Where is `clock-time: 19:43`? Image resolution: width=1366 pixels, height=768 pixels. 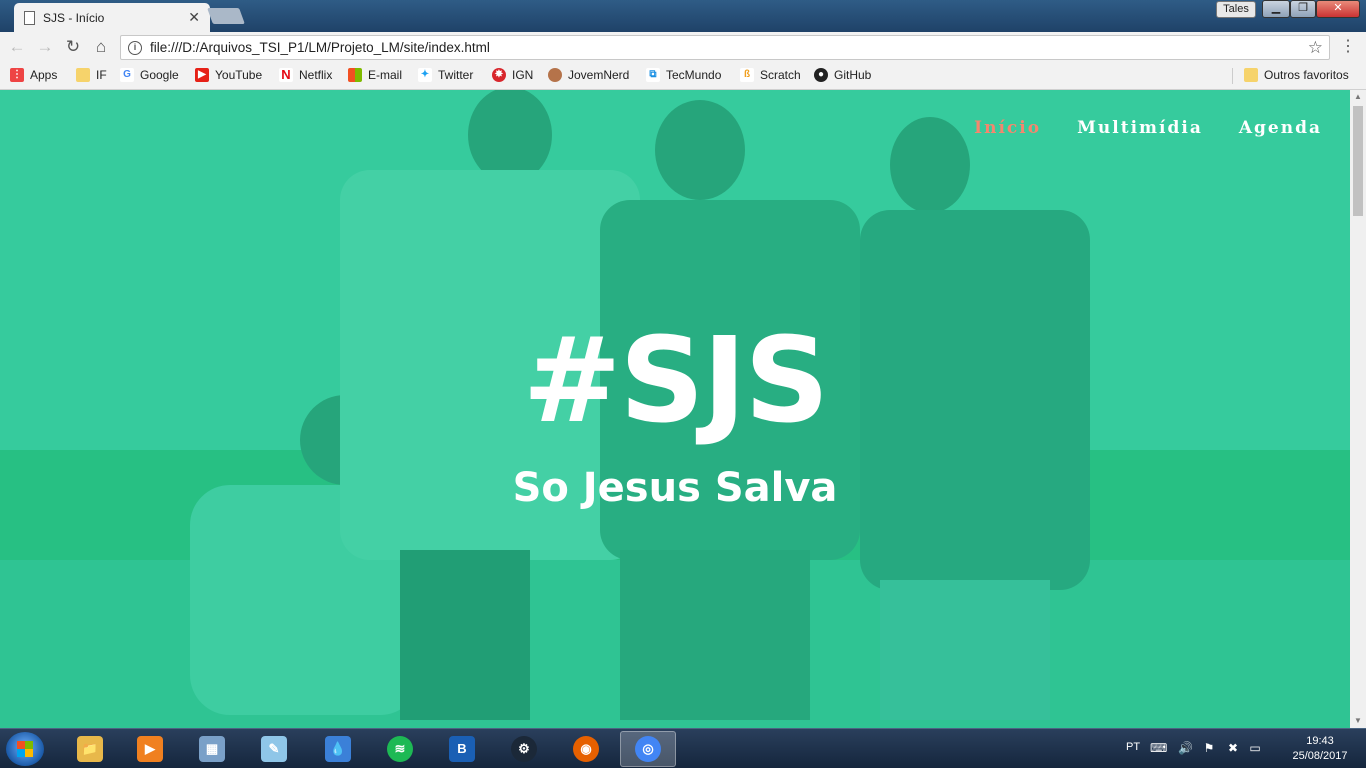
clock-time: 19:43 is located at coordinates (1320, 741).